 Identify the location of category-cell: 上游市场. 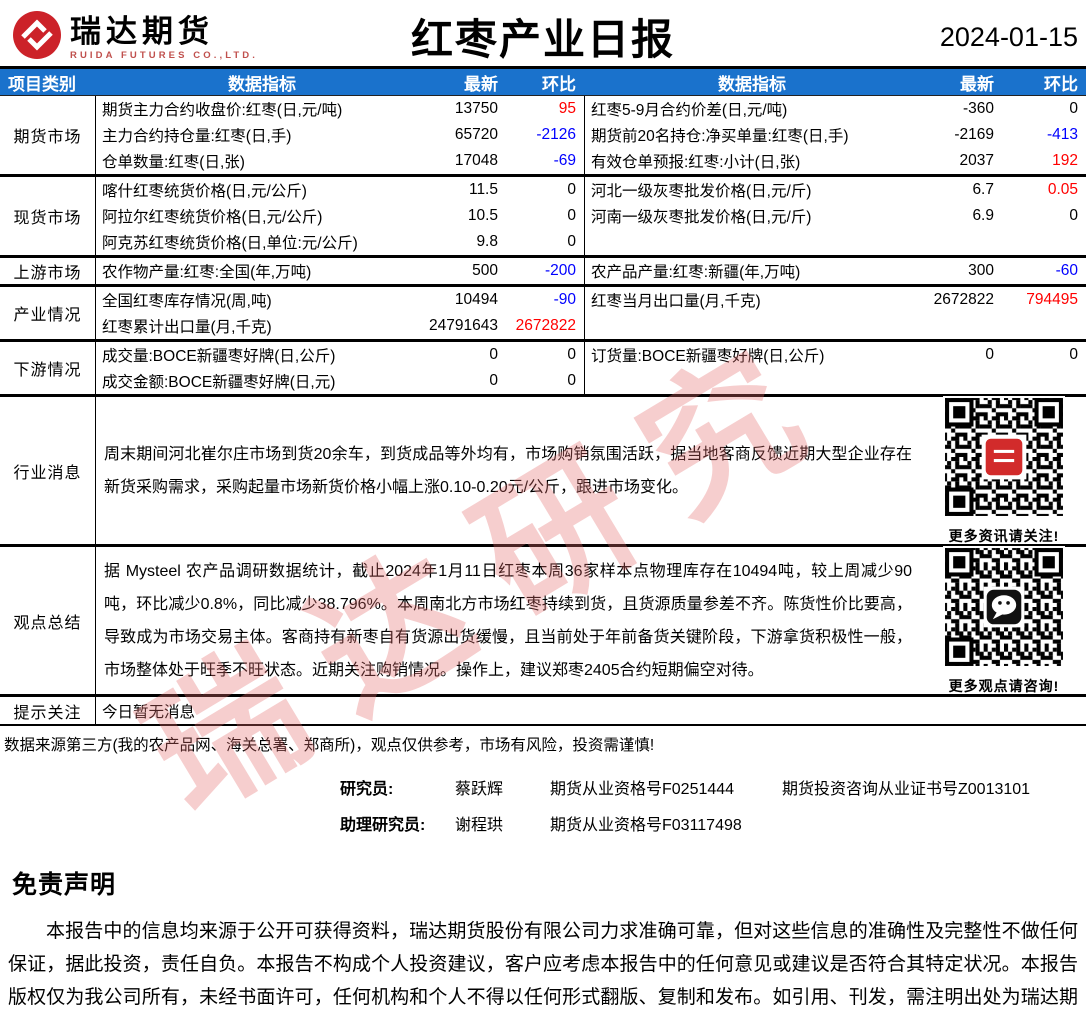
(48, 271).